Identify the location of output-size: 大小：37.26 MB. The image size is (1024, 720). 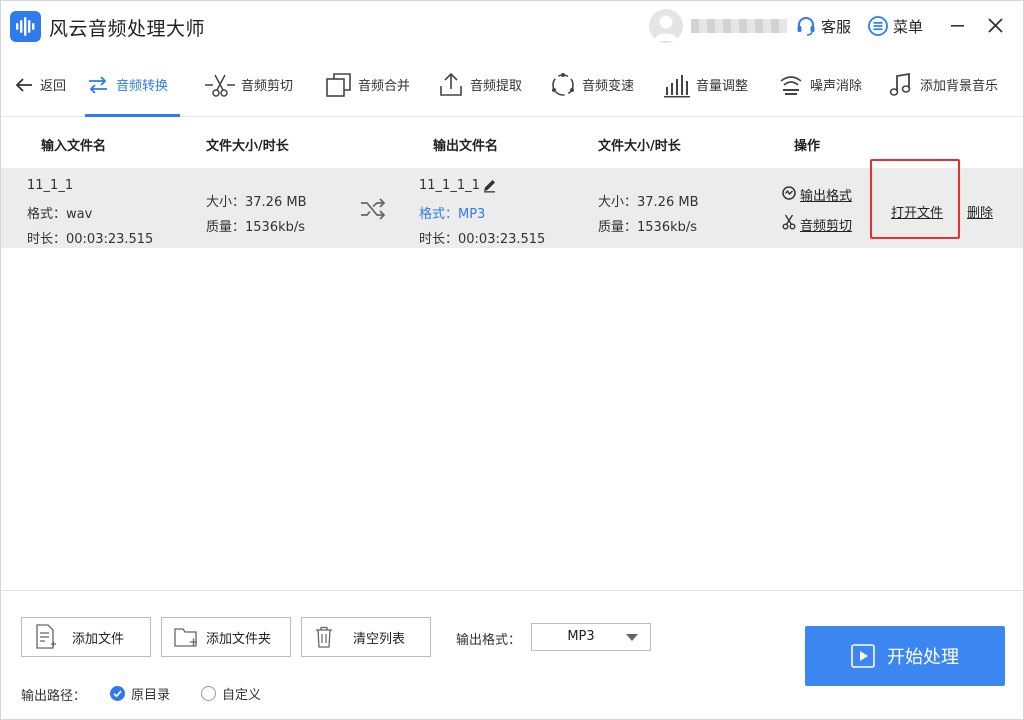
(648, 202).